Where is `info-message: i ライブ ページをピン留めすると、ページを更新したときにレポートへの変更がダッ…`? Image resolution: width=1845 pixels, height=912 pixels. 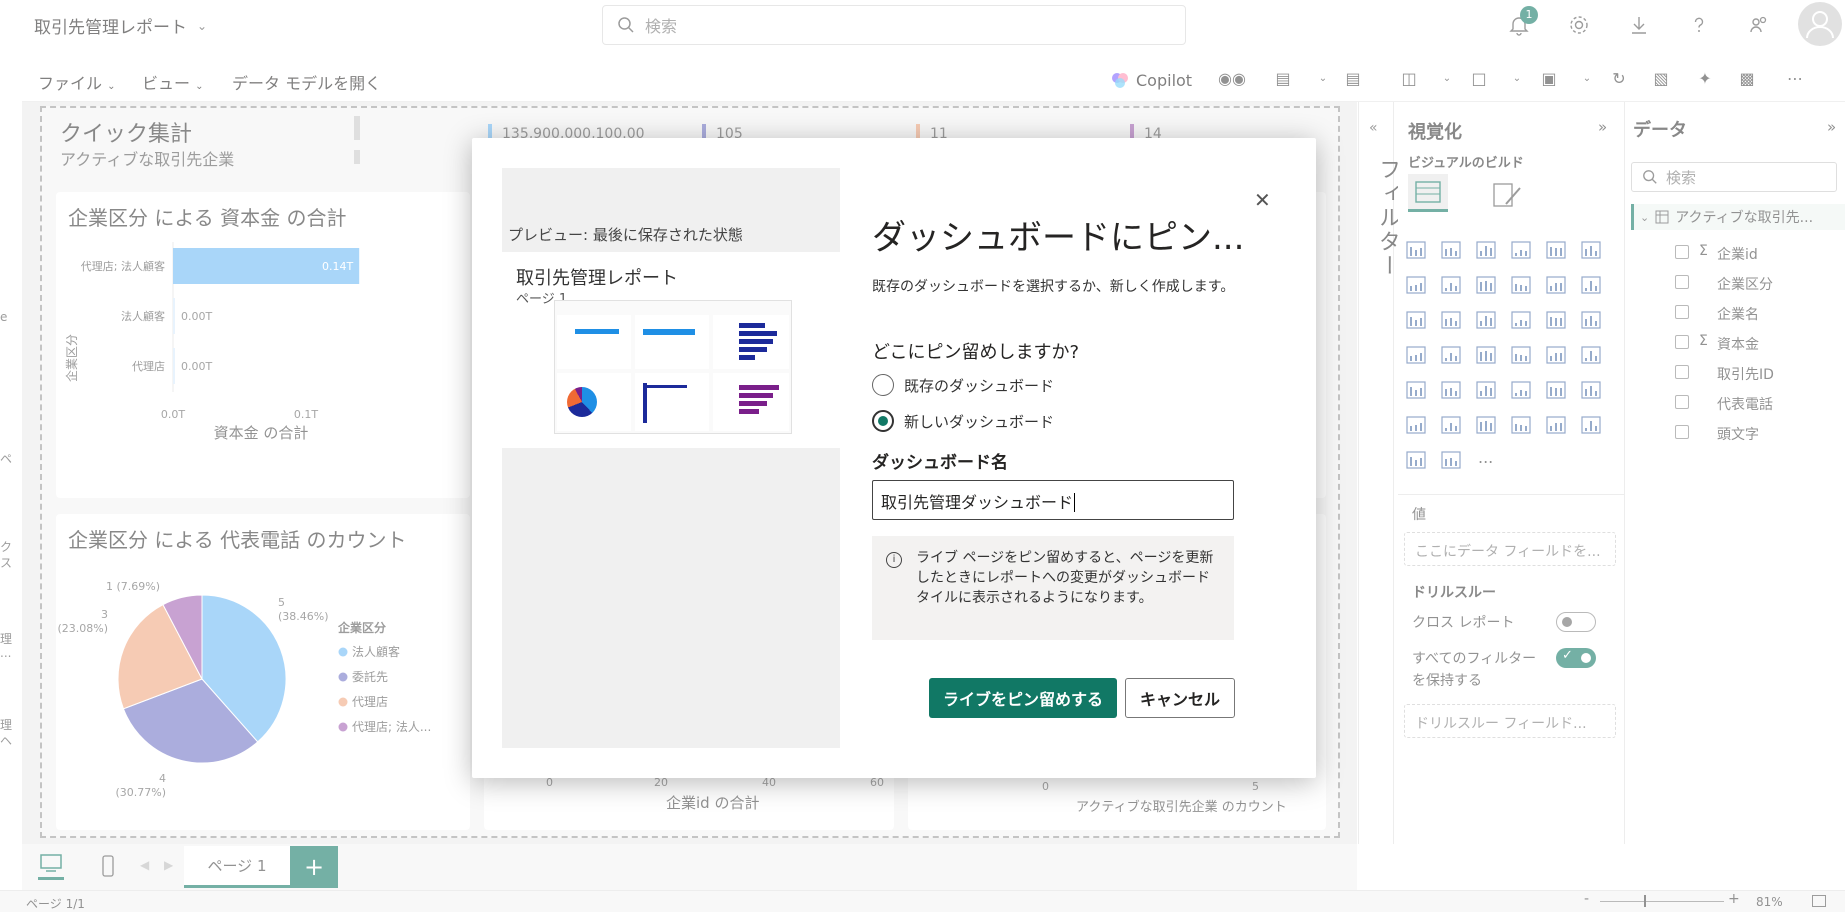 info-message: i ライブ ページをピン留めすると、ページを更新したときにレポートへの変更がダッ… is located at coordinates (1053, 588).